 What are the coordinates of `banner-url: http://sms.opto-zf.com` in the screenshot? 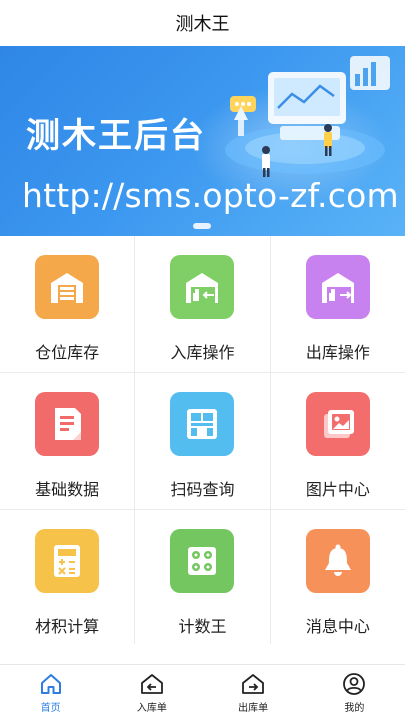 It's located at (210, 195).